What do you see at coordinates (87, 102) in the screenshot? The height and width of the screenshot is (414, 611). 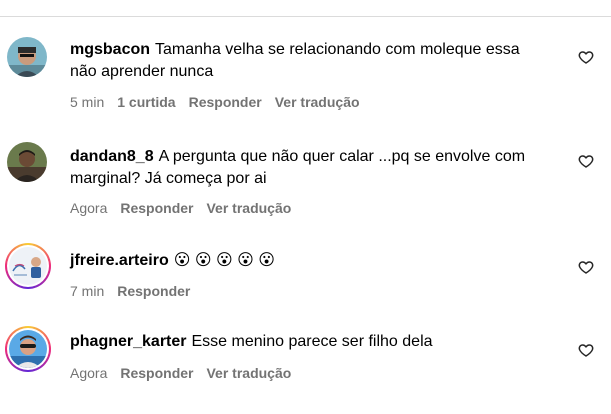 I see `timestamp: 5 min` at bounding box center [87, 102].